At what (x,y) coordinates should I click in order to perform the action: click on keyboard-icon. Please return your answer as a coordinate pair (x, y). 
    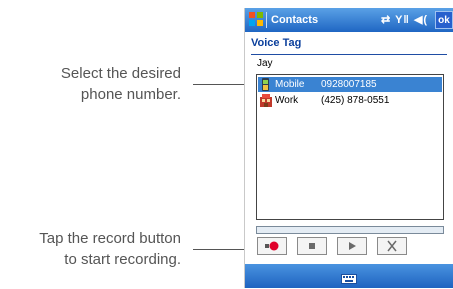
    Looking at the image, I should click on (349, 279).